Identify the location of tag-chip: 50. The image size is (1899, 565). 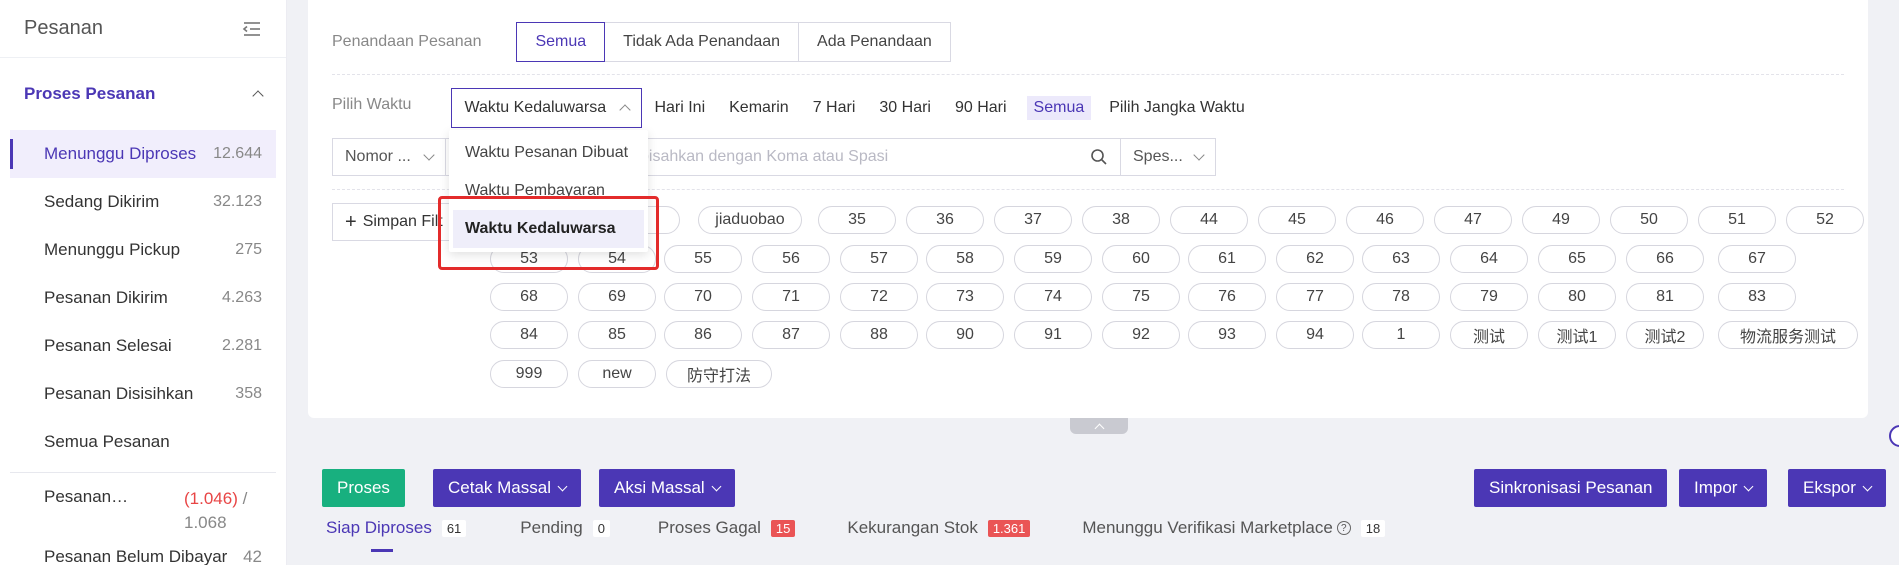
(1649, 220).